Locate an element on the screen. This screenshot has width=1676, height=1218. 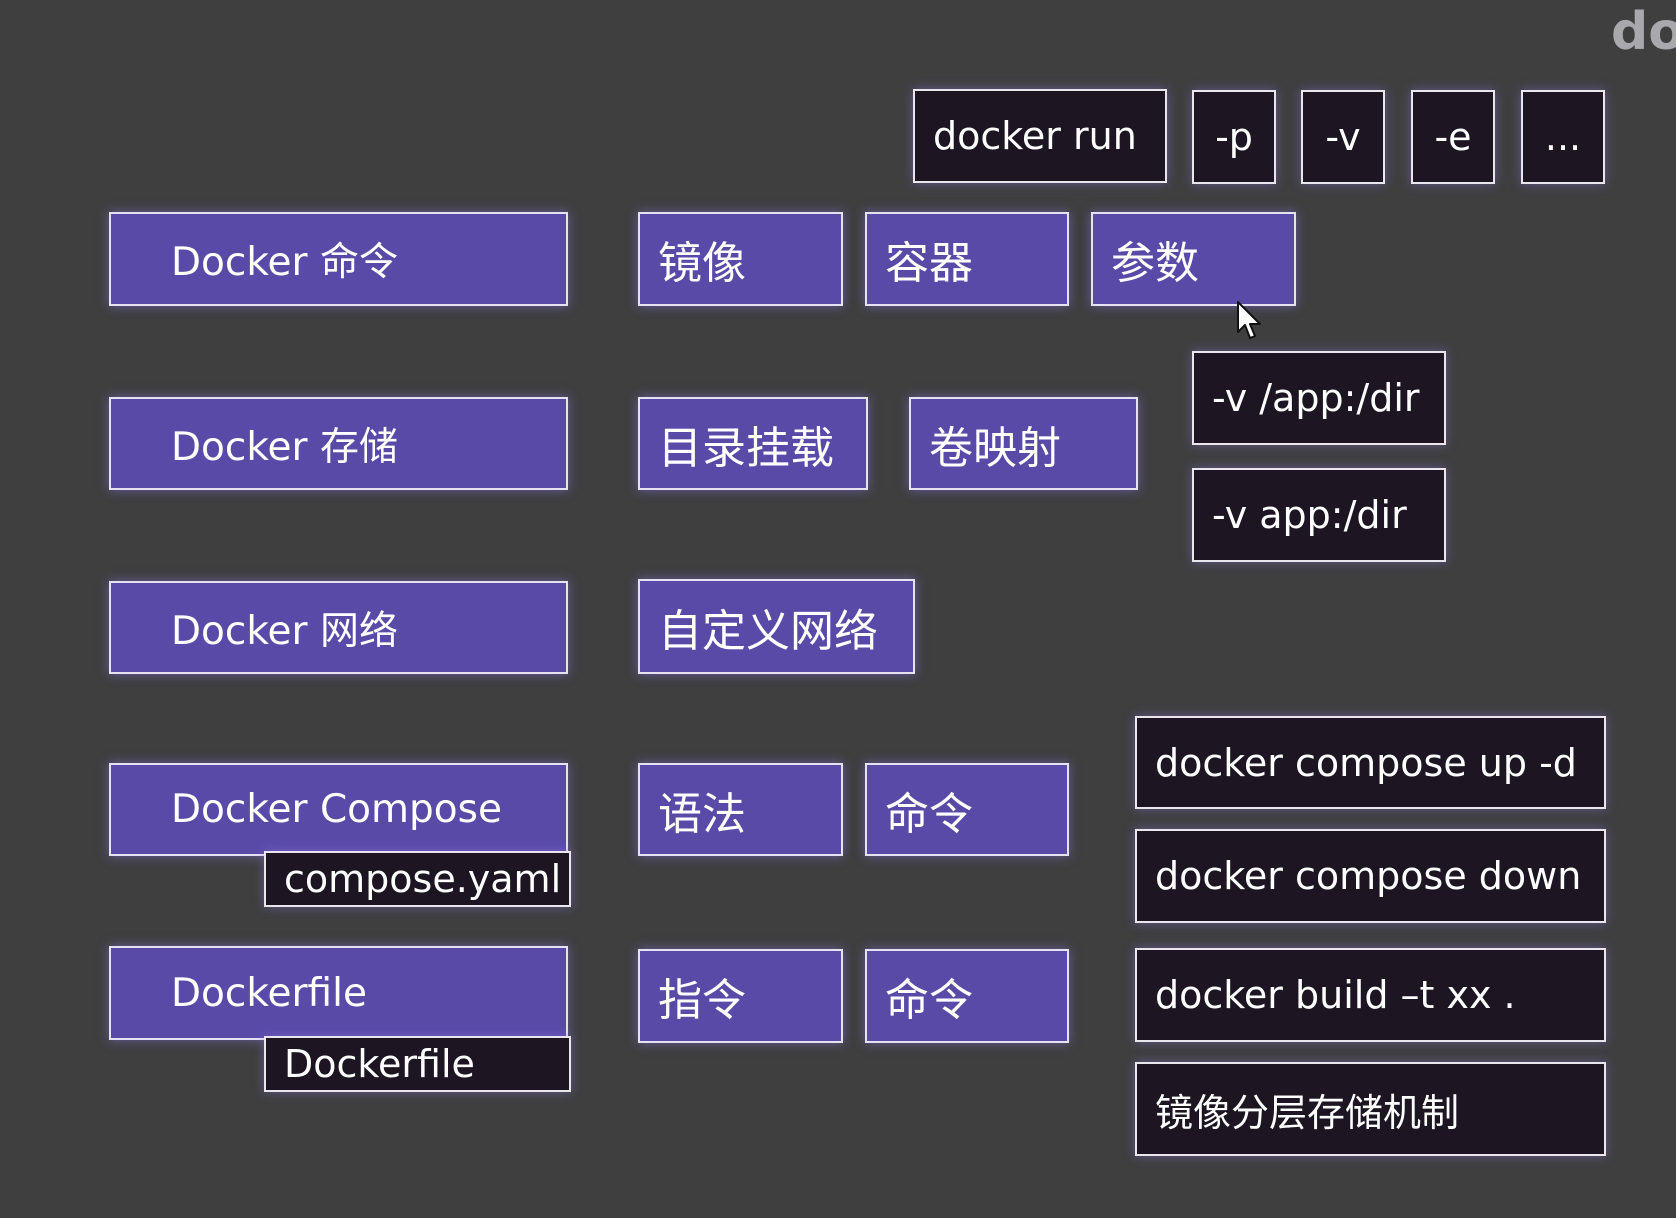
compose-command-down: docker compose down is located at coordinates (1370, 876).